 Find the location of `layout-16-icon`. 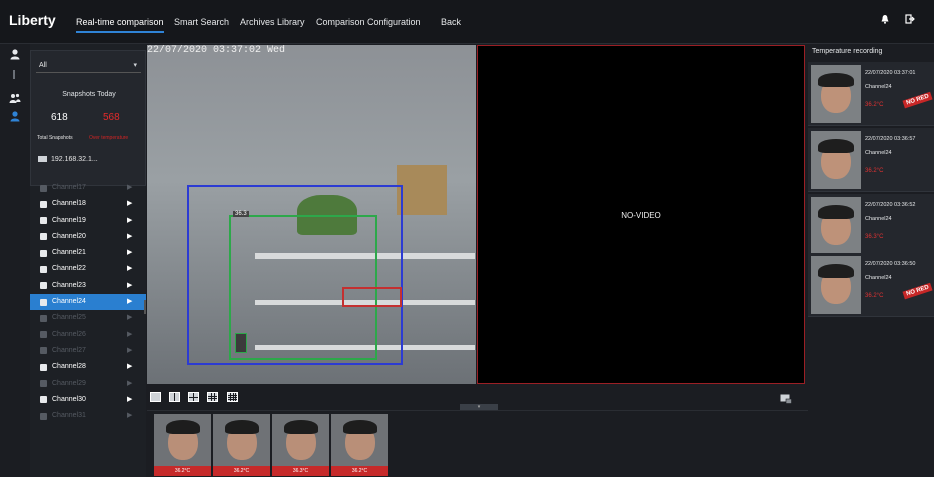

layout-16-icon is located at coordinates (232, 397).